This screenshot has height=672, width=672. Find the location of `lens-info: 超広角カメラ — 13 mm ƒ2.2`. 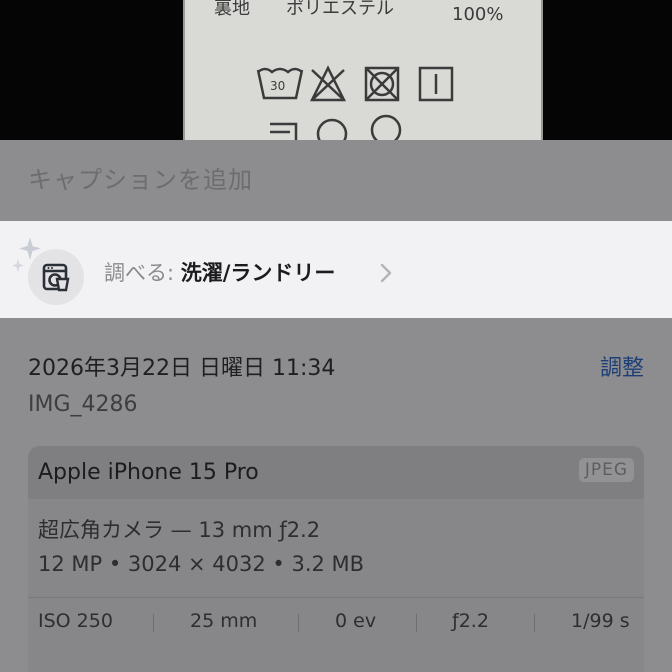

lens-info: 超広角カメラ — 13 mm ƒ2.2 is located at coordinates (179, 530).